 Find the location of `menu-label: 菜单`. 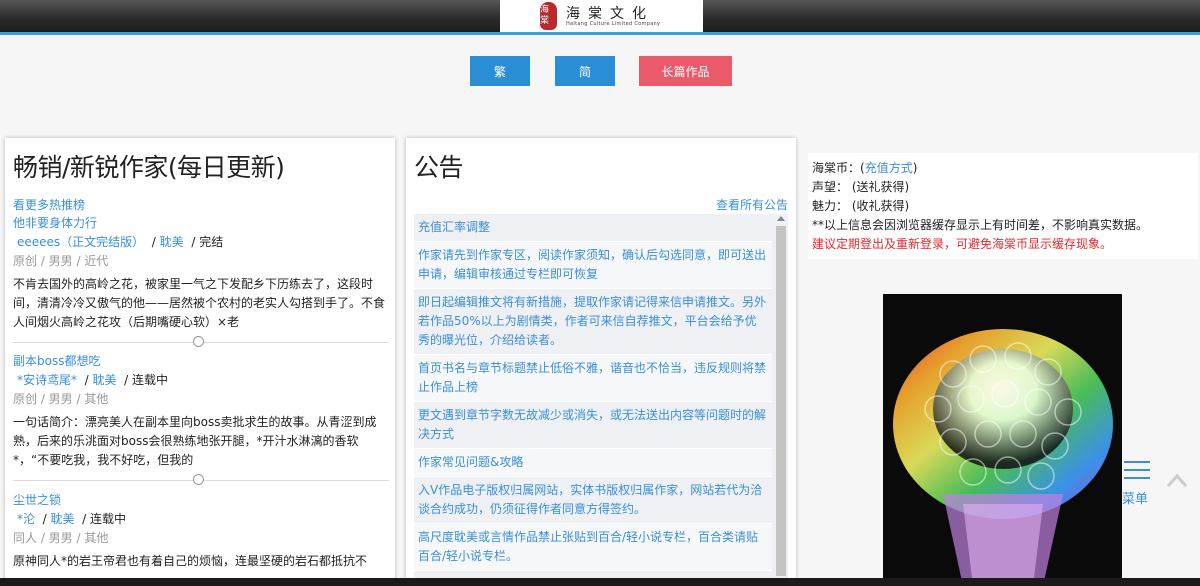

menu-label: 菜单 is located at coordinates (1135, 497).